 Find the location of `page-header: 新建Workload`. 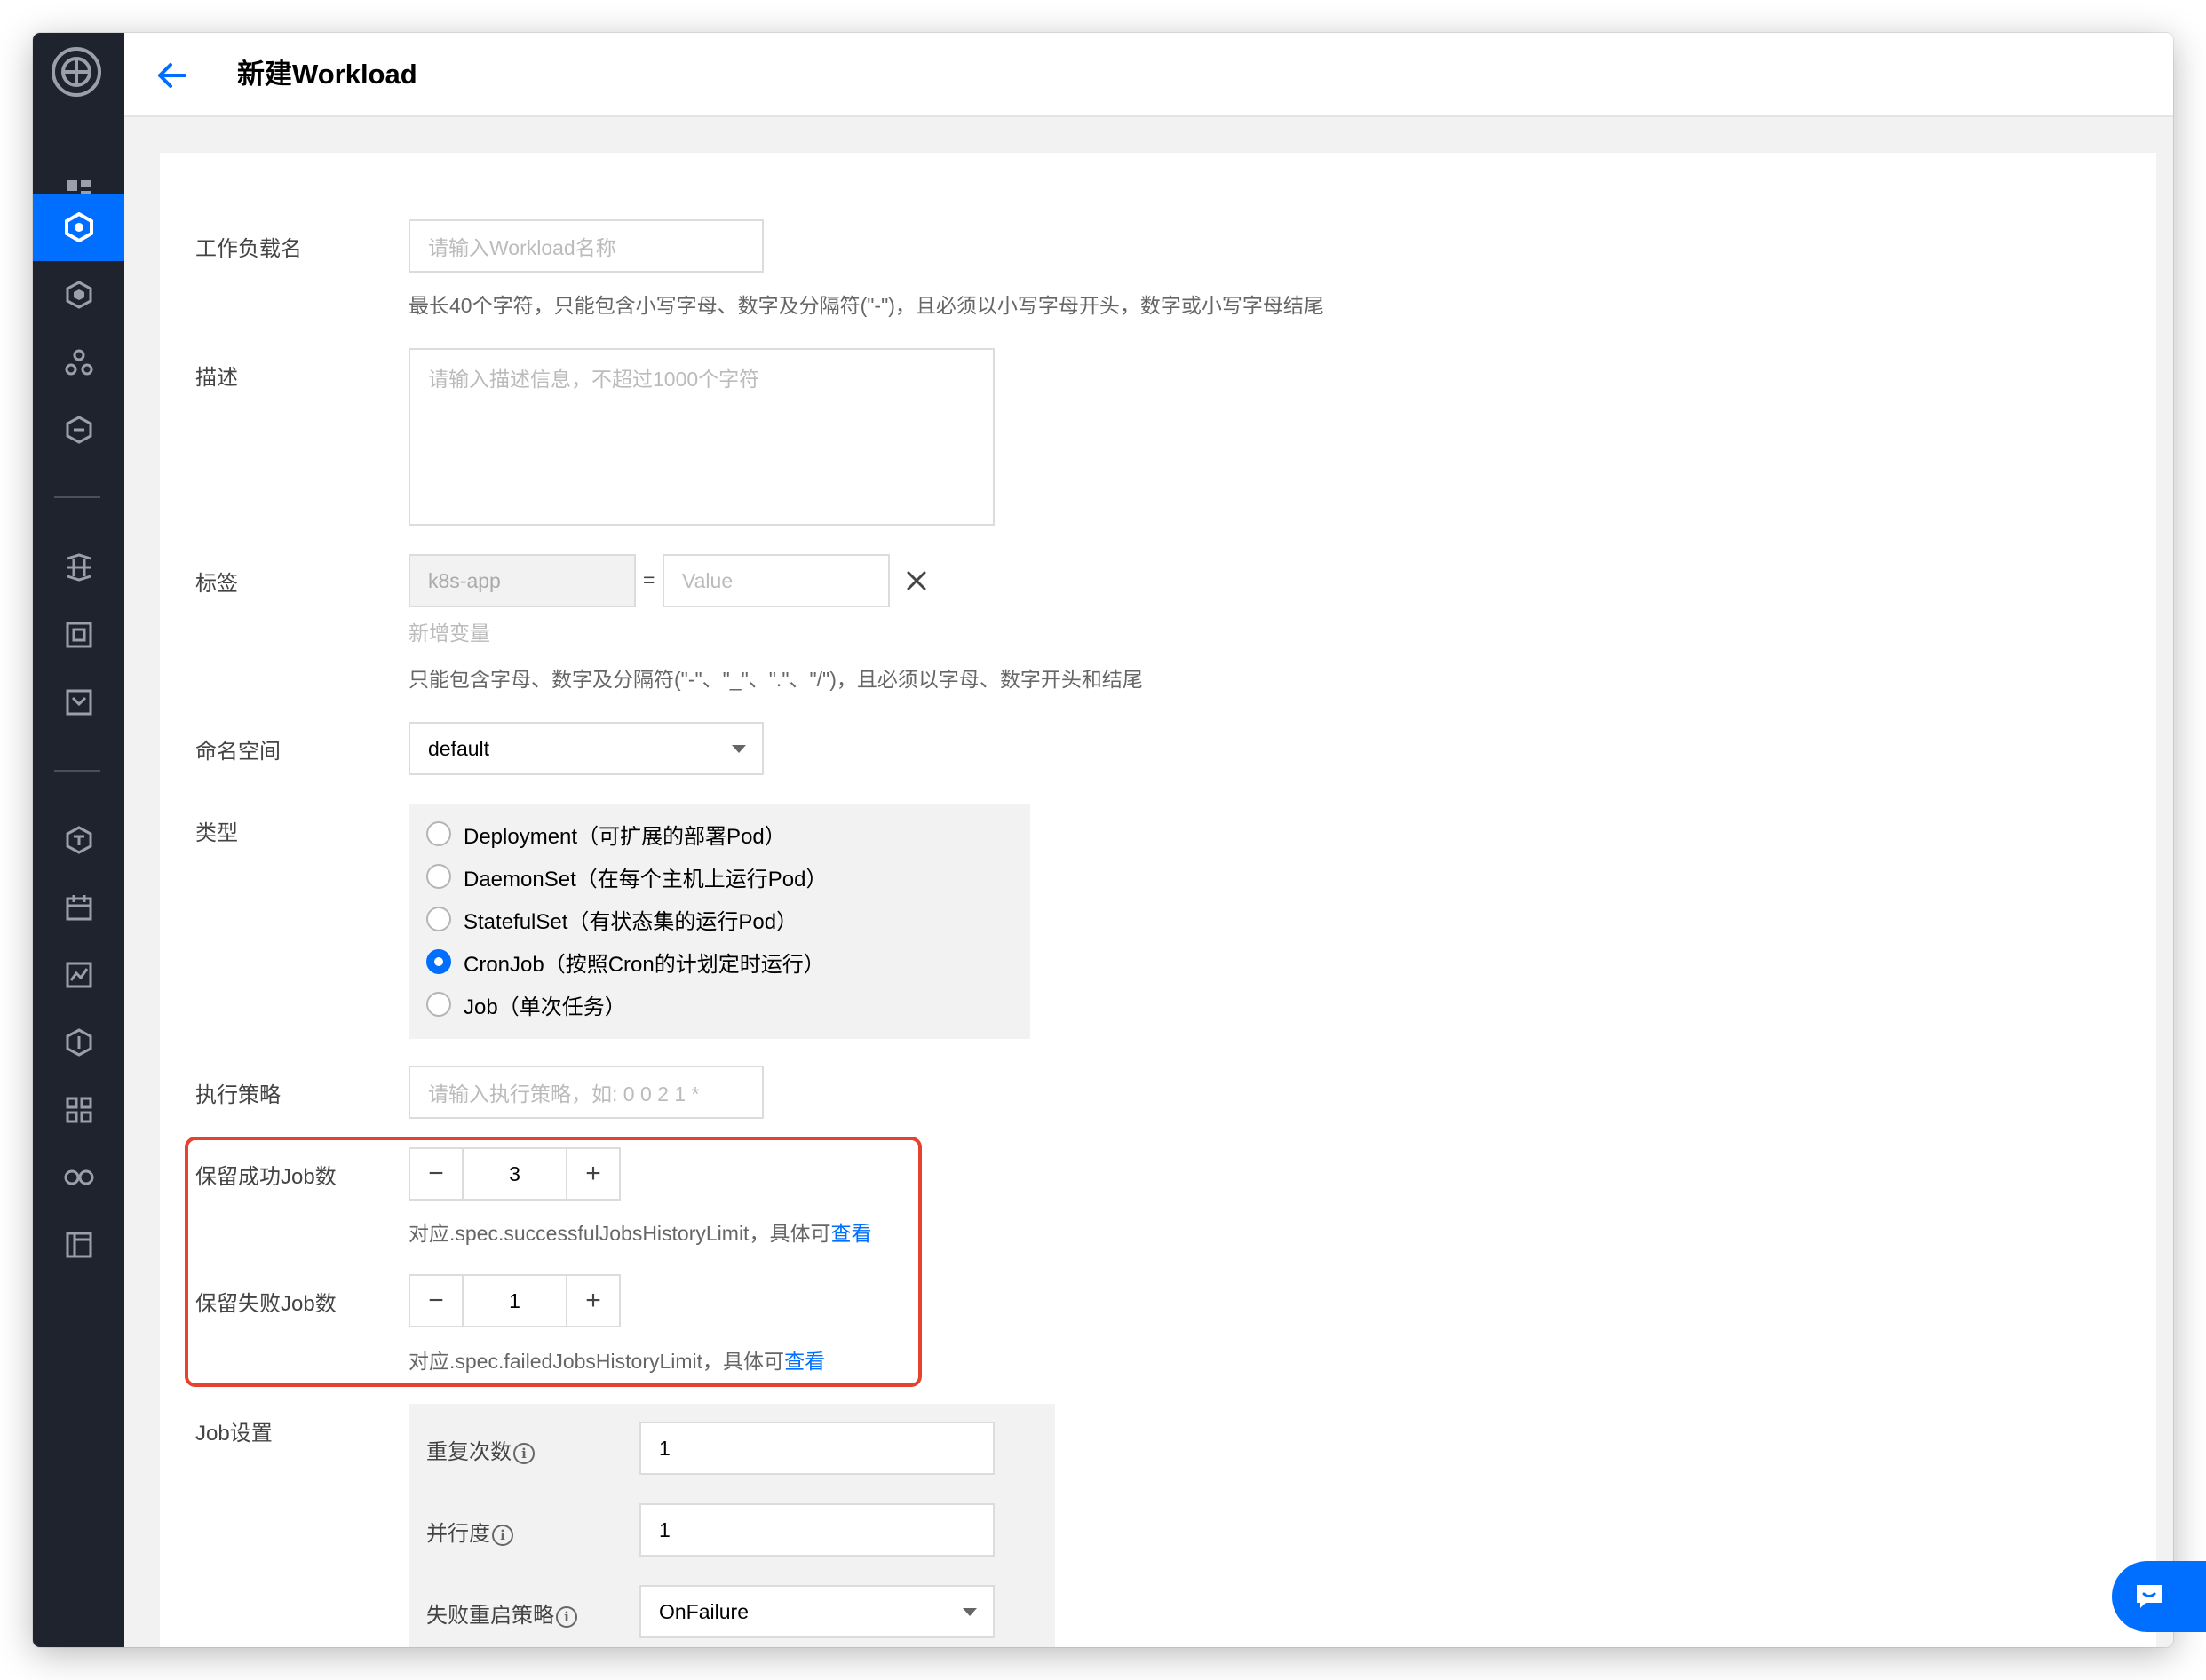

page-header: 新建Workload is located at coordinates (1148, 75).